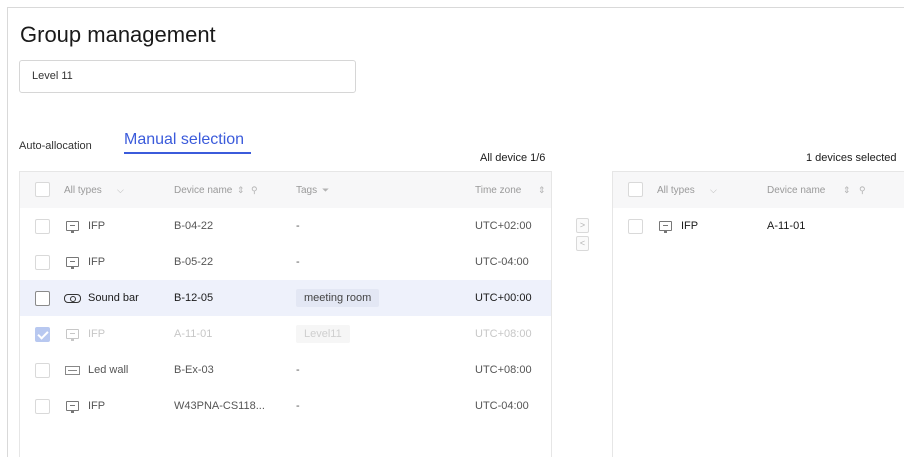 The width and height of the screenshot is (904, 457). I want to click on table-header: All types ⌵ Device name ⇕ ⚲, so click(758, 190).